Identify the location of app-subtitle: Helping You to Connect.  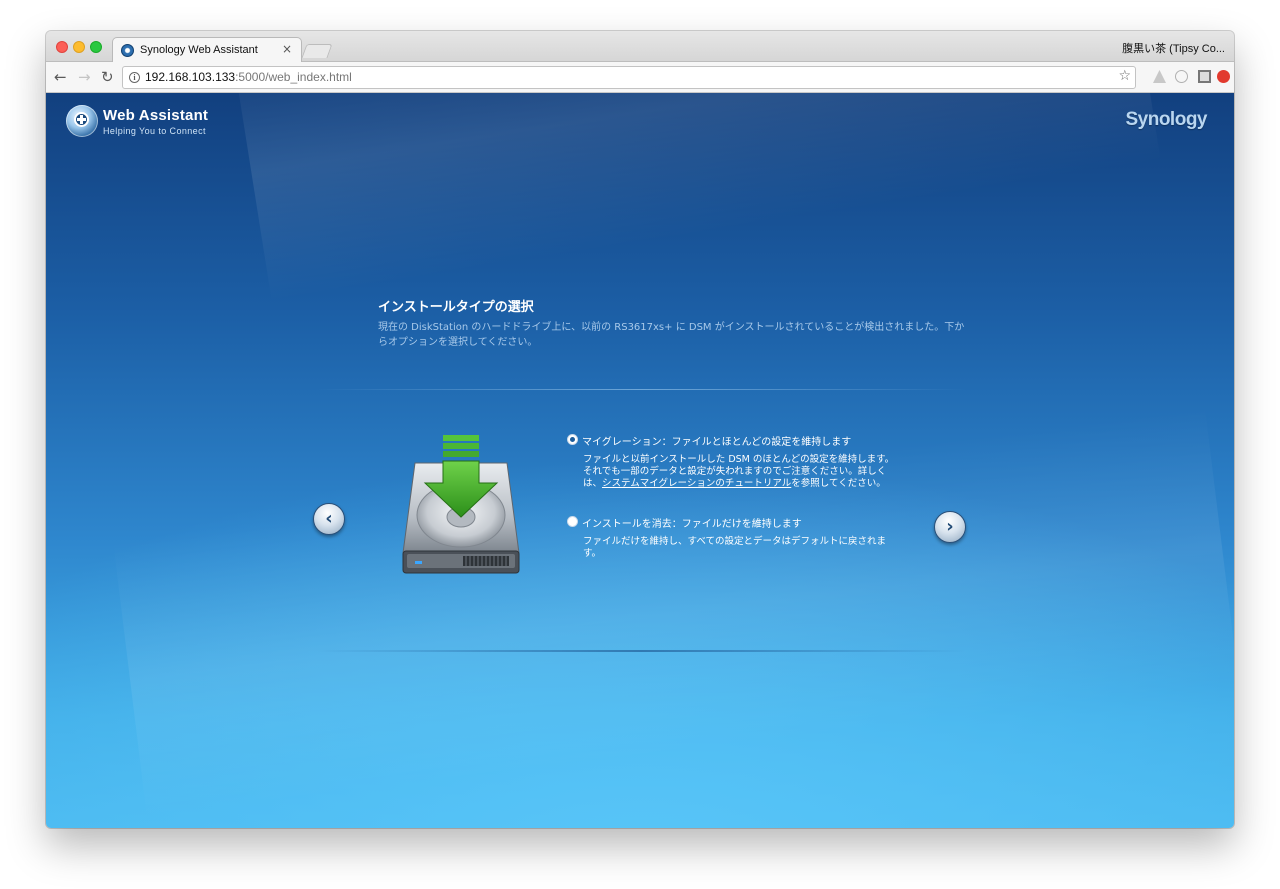
(154, 131).